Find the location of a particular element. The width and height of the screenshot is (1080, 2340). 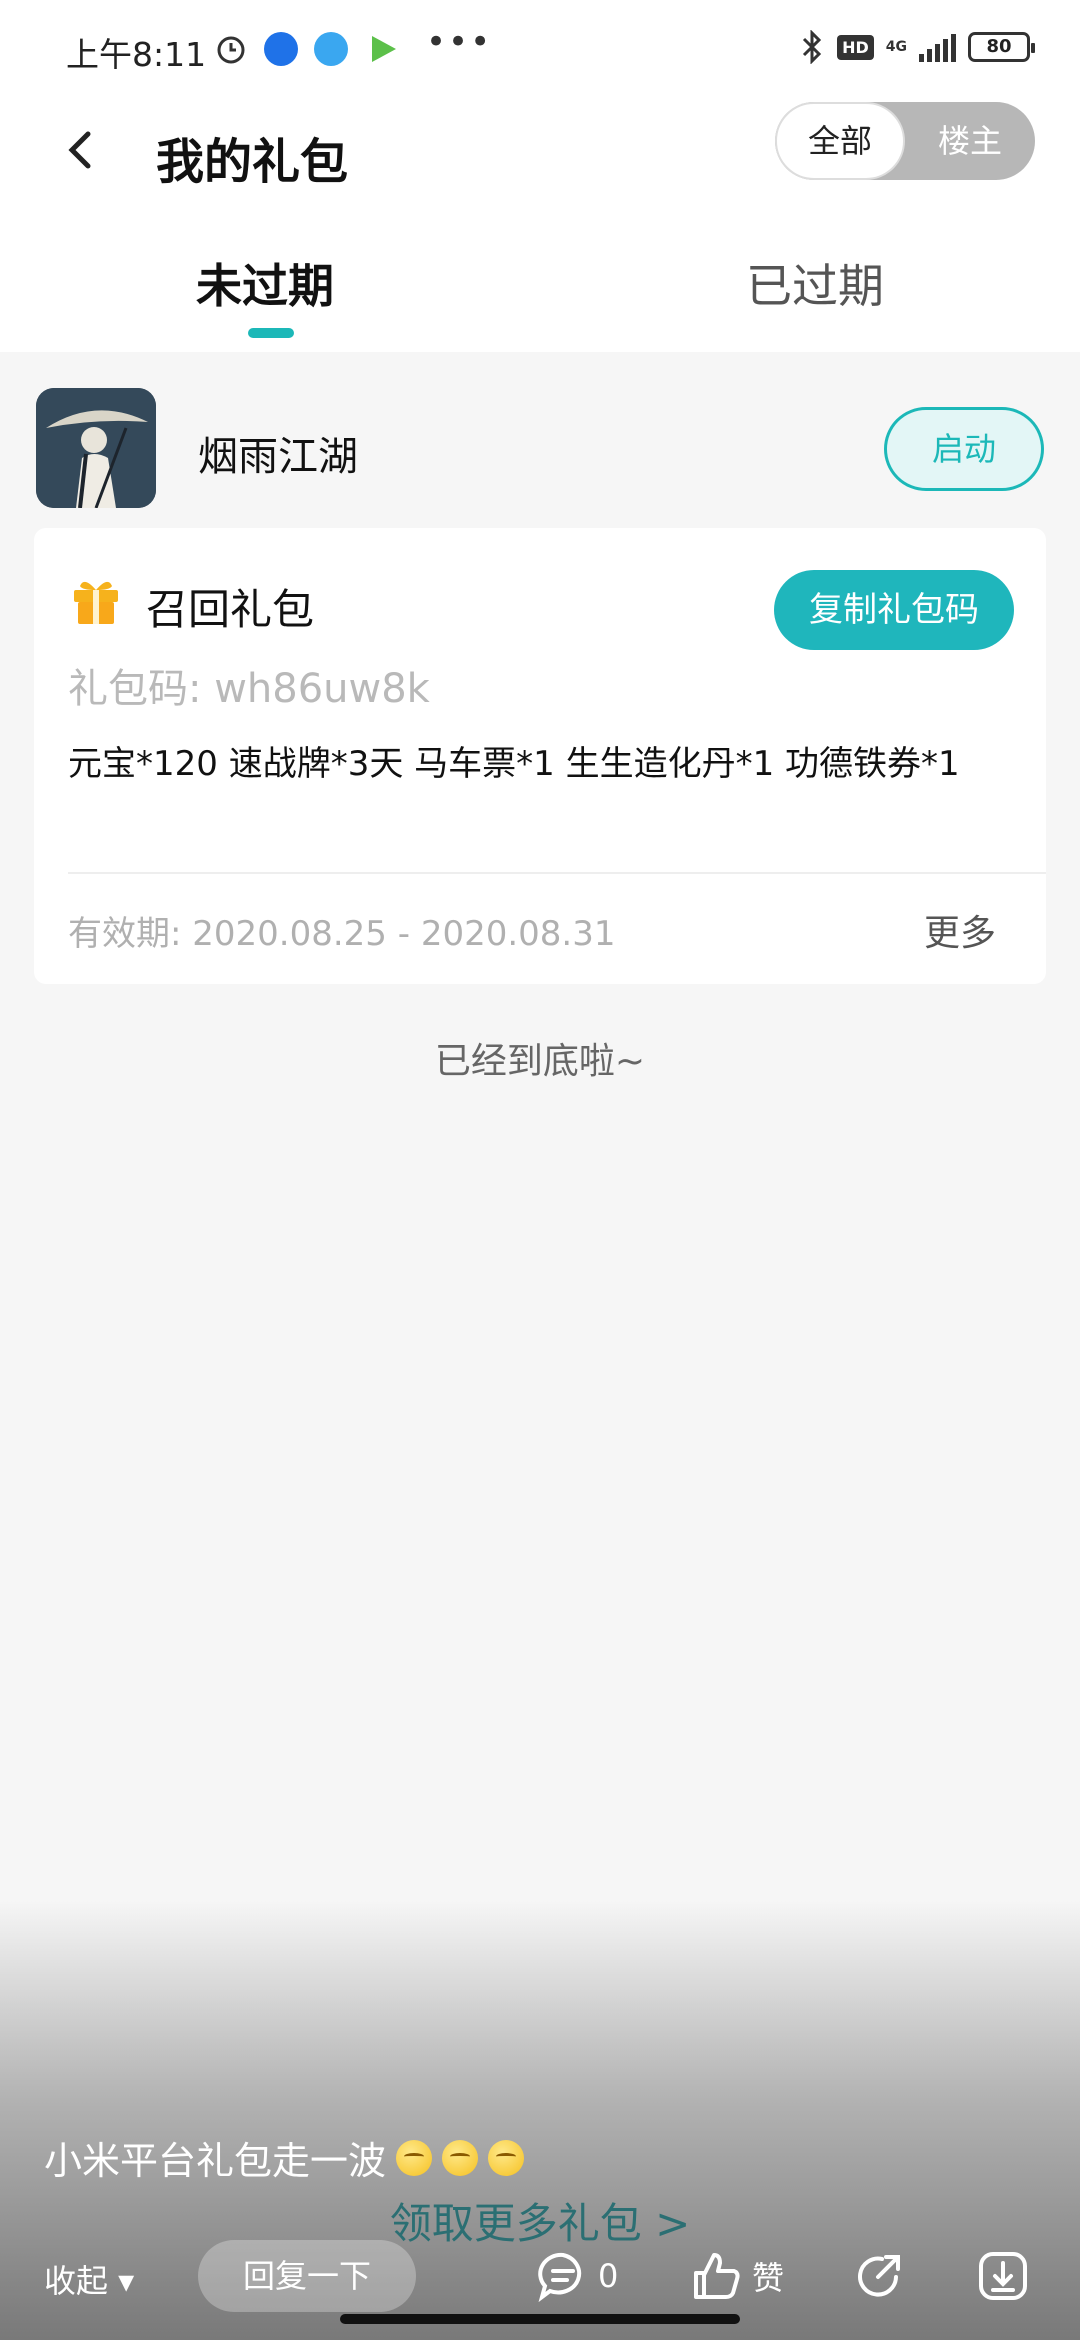

back-arrow-icon is located at coordinates (82, 150).